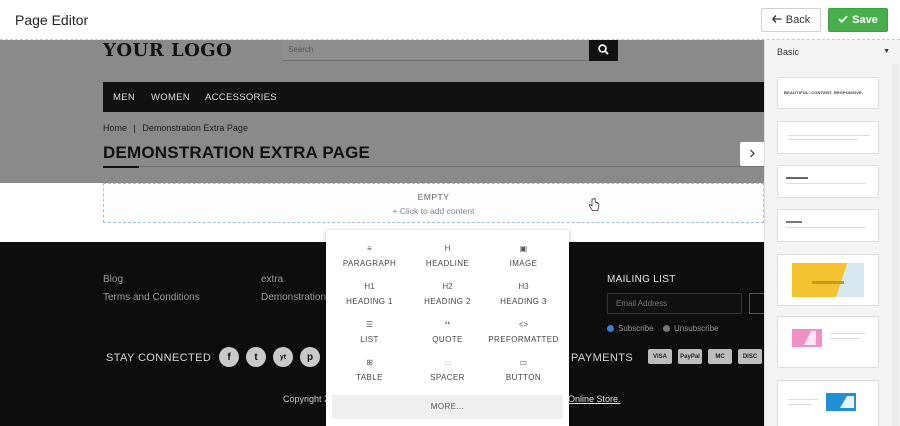 Image resolution: width=900 pixels, height=426 pixels. Describe the element at coordinates (433, 166) in the screenshot. I see `title-divider` at that location.